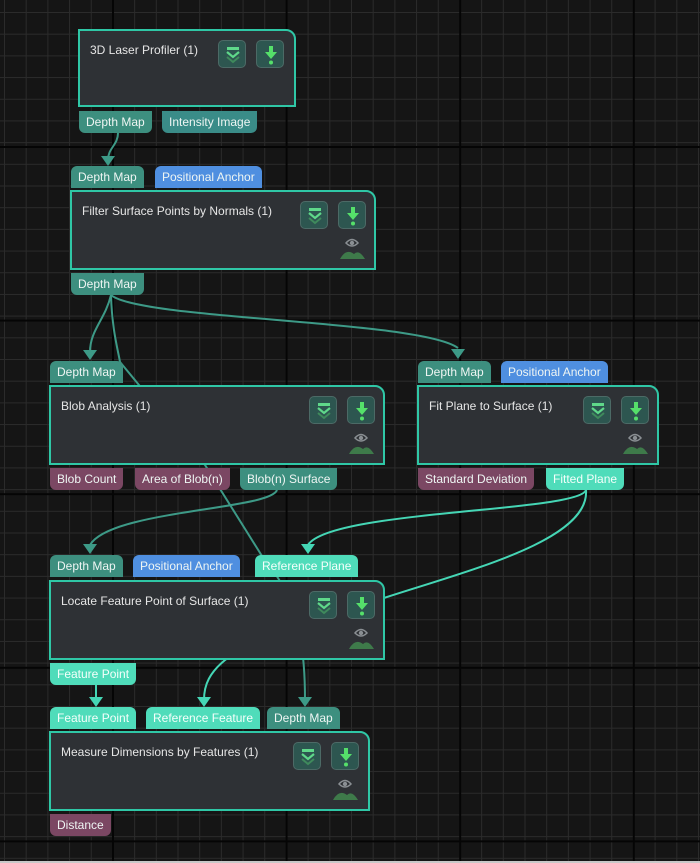 The width and height of the screenshot is (700, 863). I want to click on output-port-fitted-plane: Fitted Plane, so click(585, 479).